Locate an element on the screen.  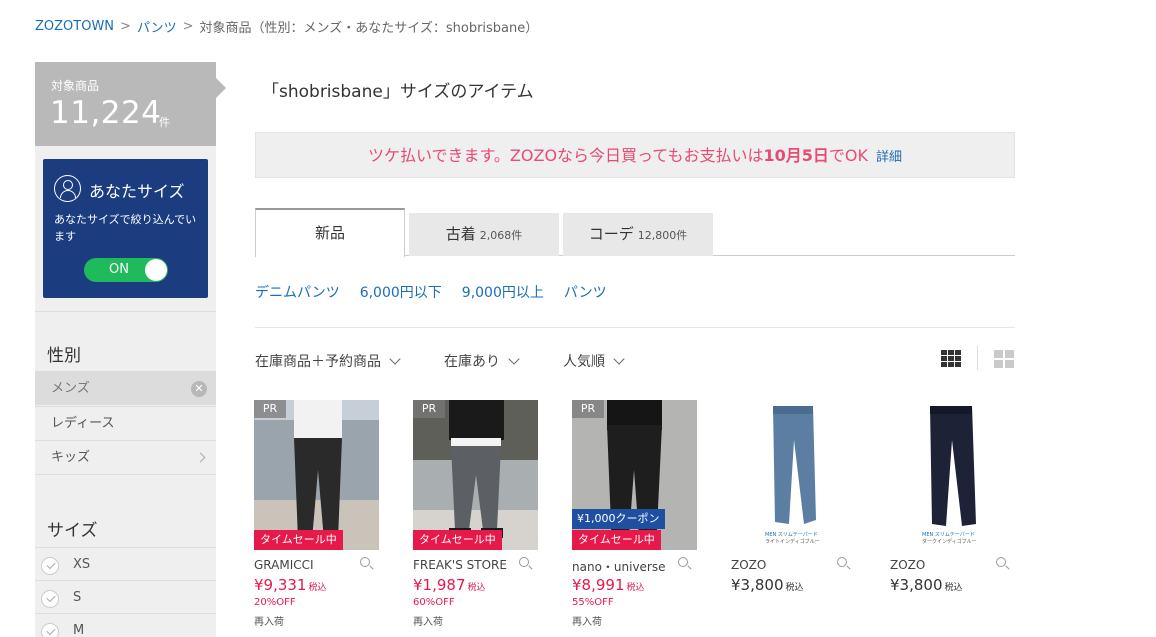
clear-icon: ✕ is located at coordinates (199, 389).